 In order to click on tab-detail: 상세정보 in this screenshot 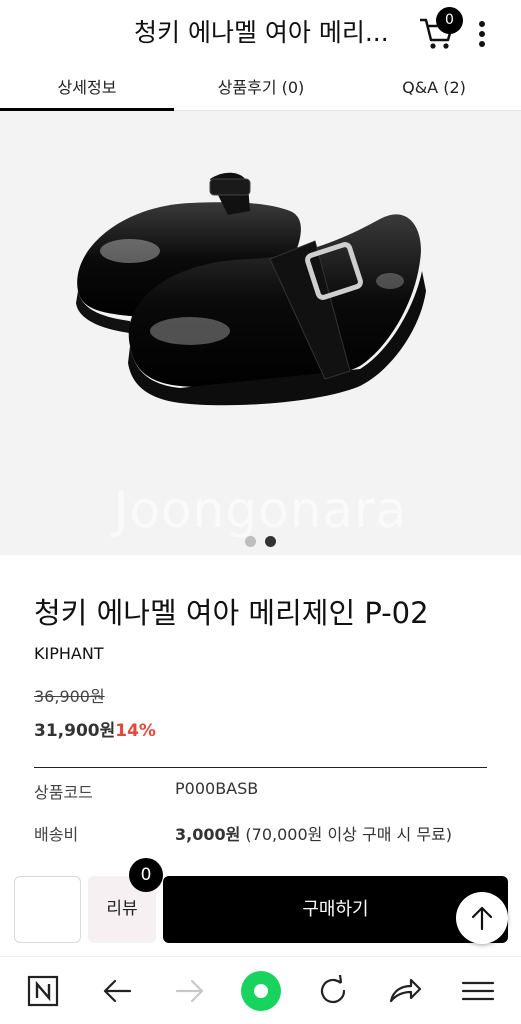, I will do `click(87, 88)`.